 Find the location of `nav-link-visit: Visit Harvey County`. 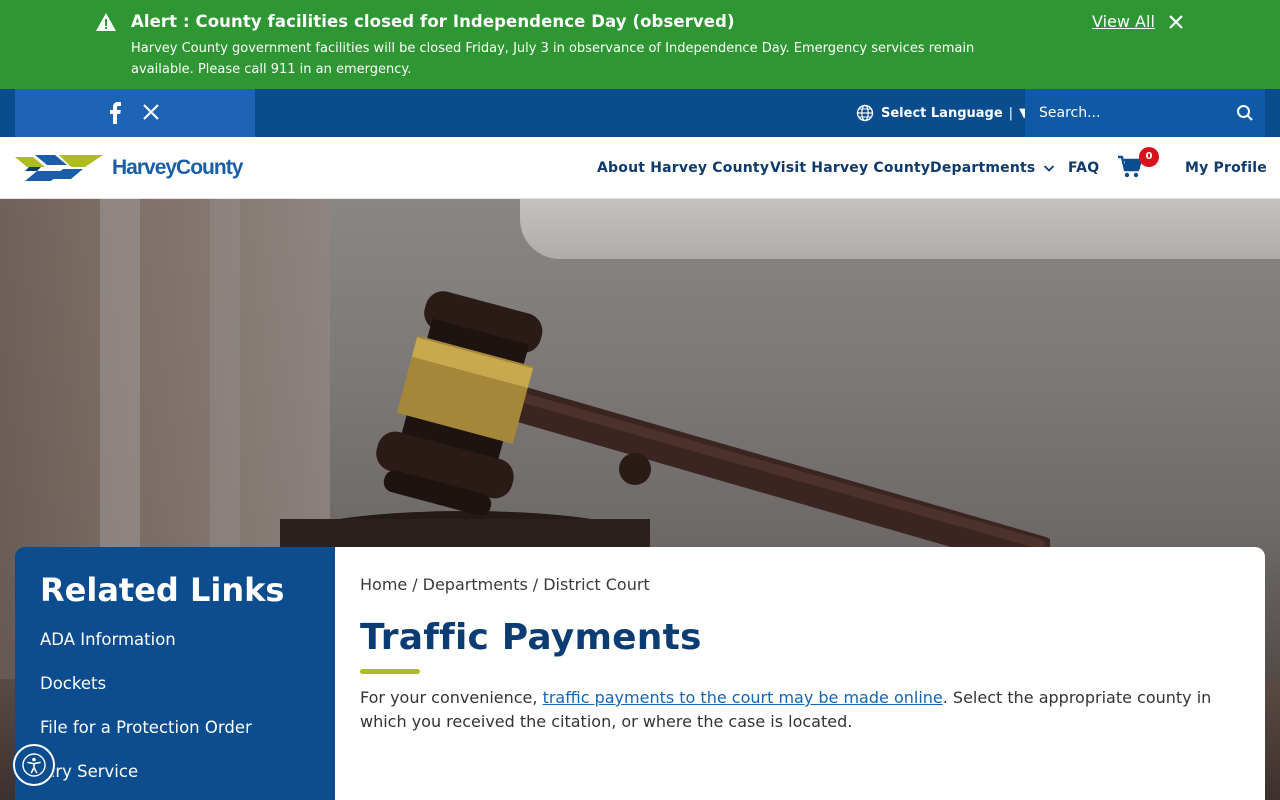

nav-link-visit: Visit Harvey County is located at coordinates (850, 168).